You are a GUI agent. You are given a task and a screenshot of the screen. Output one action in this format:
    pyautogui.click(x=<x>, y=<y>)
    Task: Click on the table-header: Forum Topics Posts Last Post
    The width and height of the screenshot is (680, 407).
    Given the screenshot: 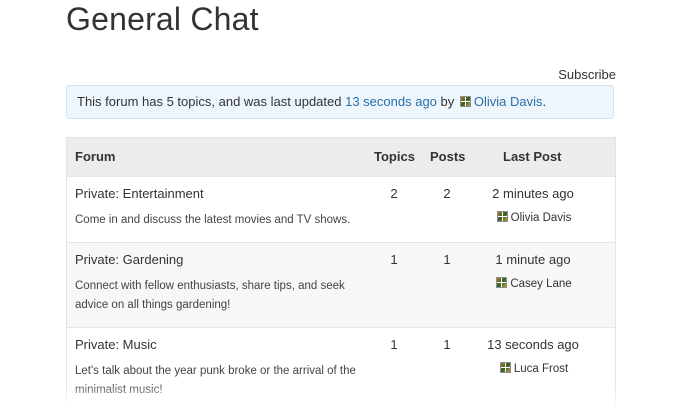 What is the action you would take?
    pyautogui.click(x=341, y=157)
    